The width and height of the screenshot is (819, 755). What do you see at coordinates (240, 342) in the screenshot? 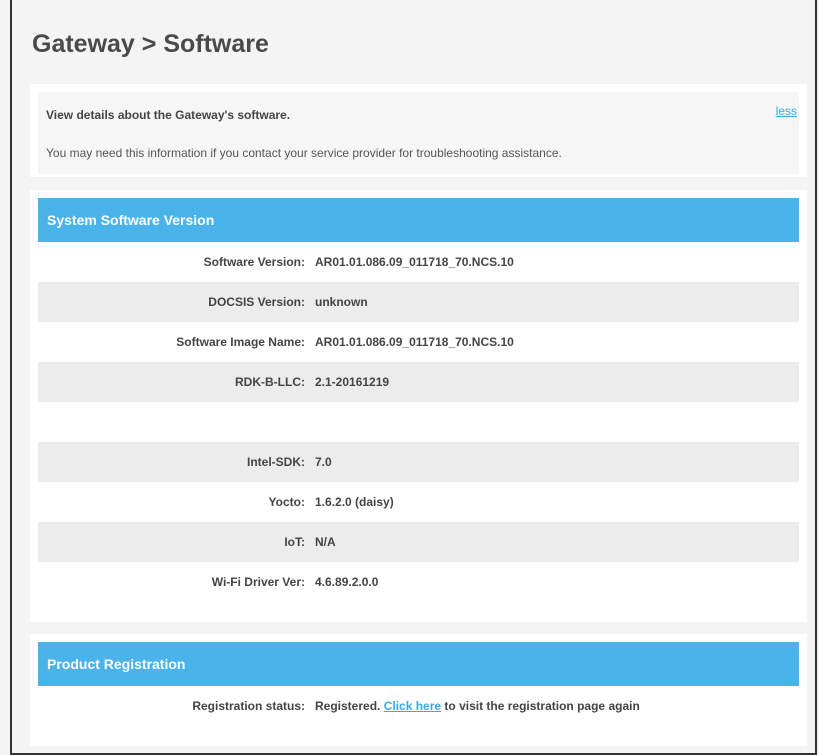
I see `row-label: Software Image Name:` at bounding box center [240, 342].